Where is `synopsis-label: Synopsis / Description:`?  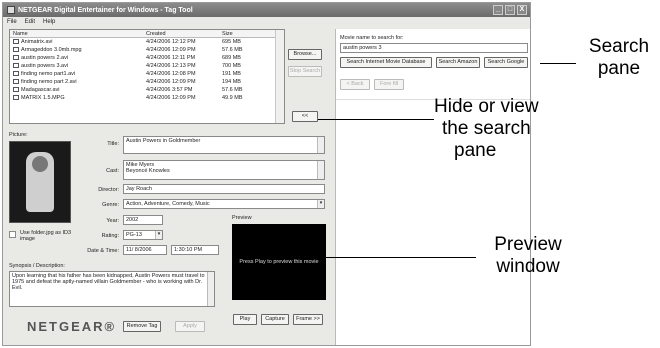 synopsis-label: Synopsis / Description: is located at coordinates (37, 266).